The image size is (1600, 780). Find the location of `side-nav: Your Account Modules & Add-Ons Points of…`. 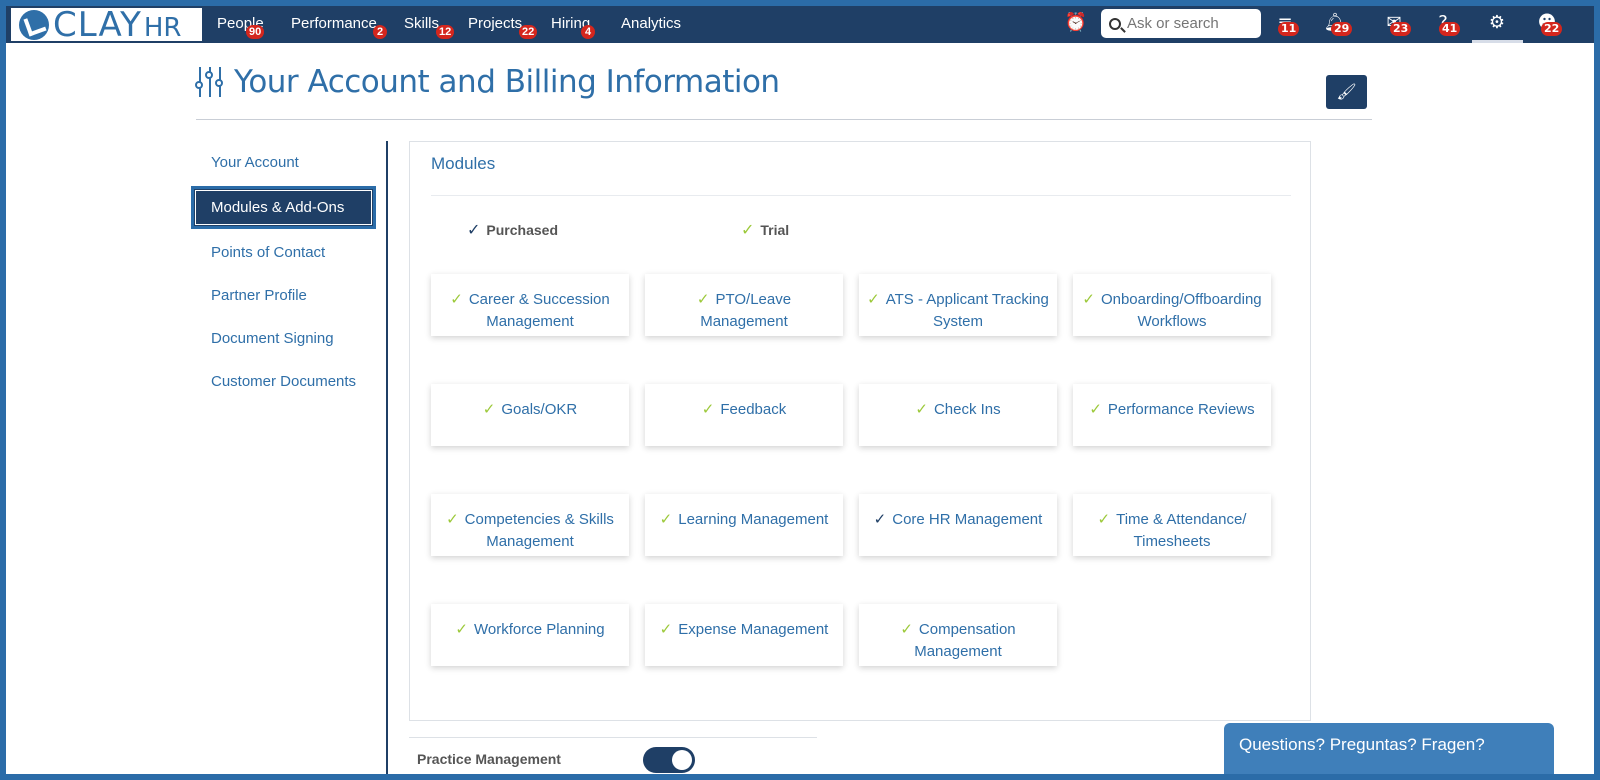

side-nav: Your Account Modules & Add-Ons Points of… is located at coordinates (283, 272).